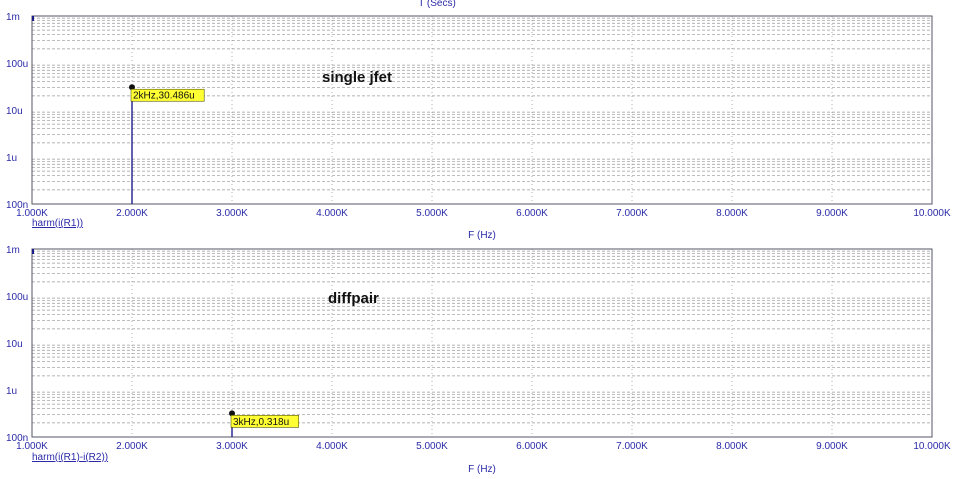 This screenshot has height=479, width=957. Describe the element at coordinates (353, 298) in the screenshot. I see `chart-annotation: diffpair` at that location.